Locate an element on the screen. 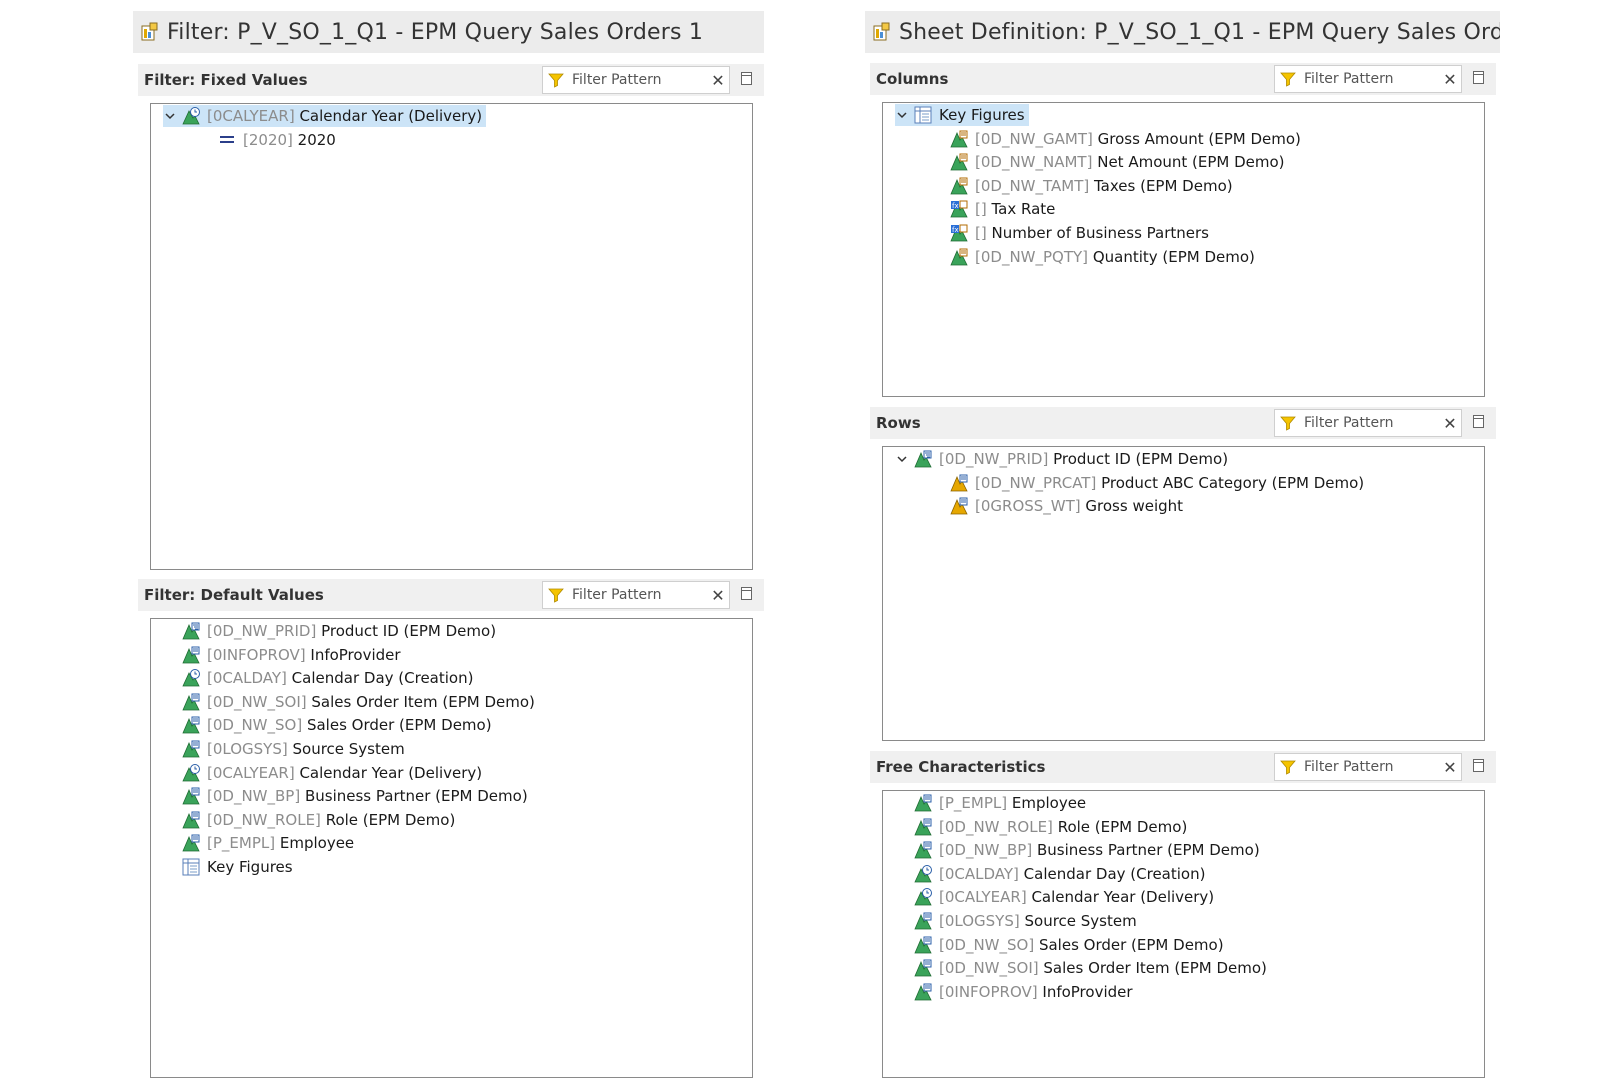 The width and height of the screenshot is (1600, 1088). technical-name: [0D_NW_NAMT] is located at coordinates (1034, 162).